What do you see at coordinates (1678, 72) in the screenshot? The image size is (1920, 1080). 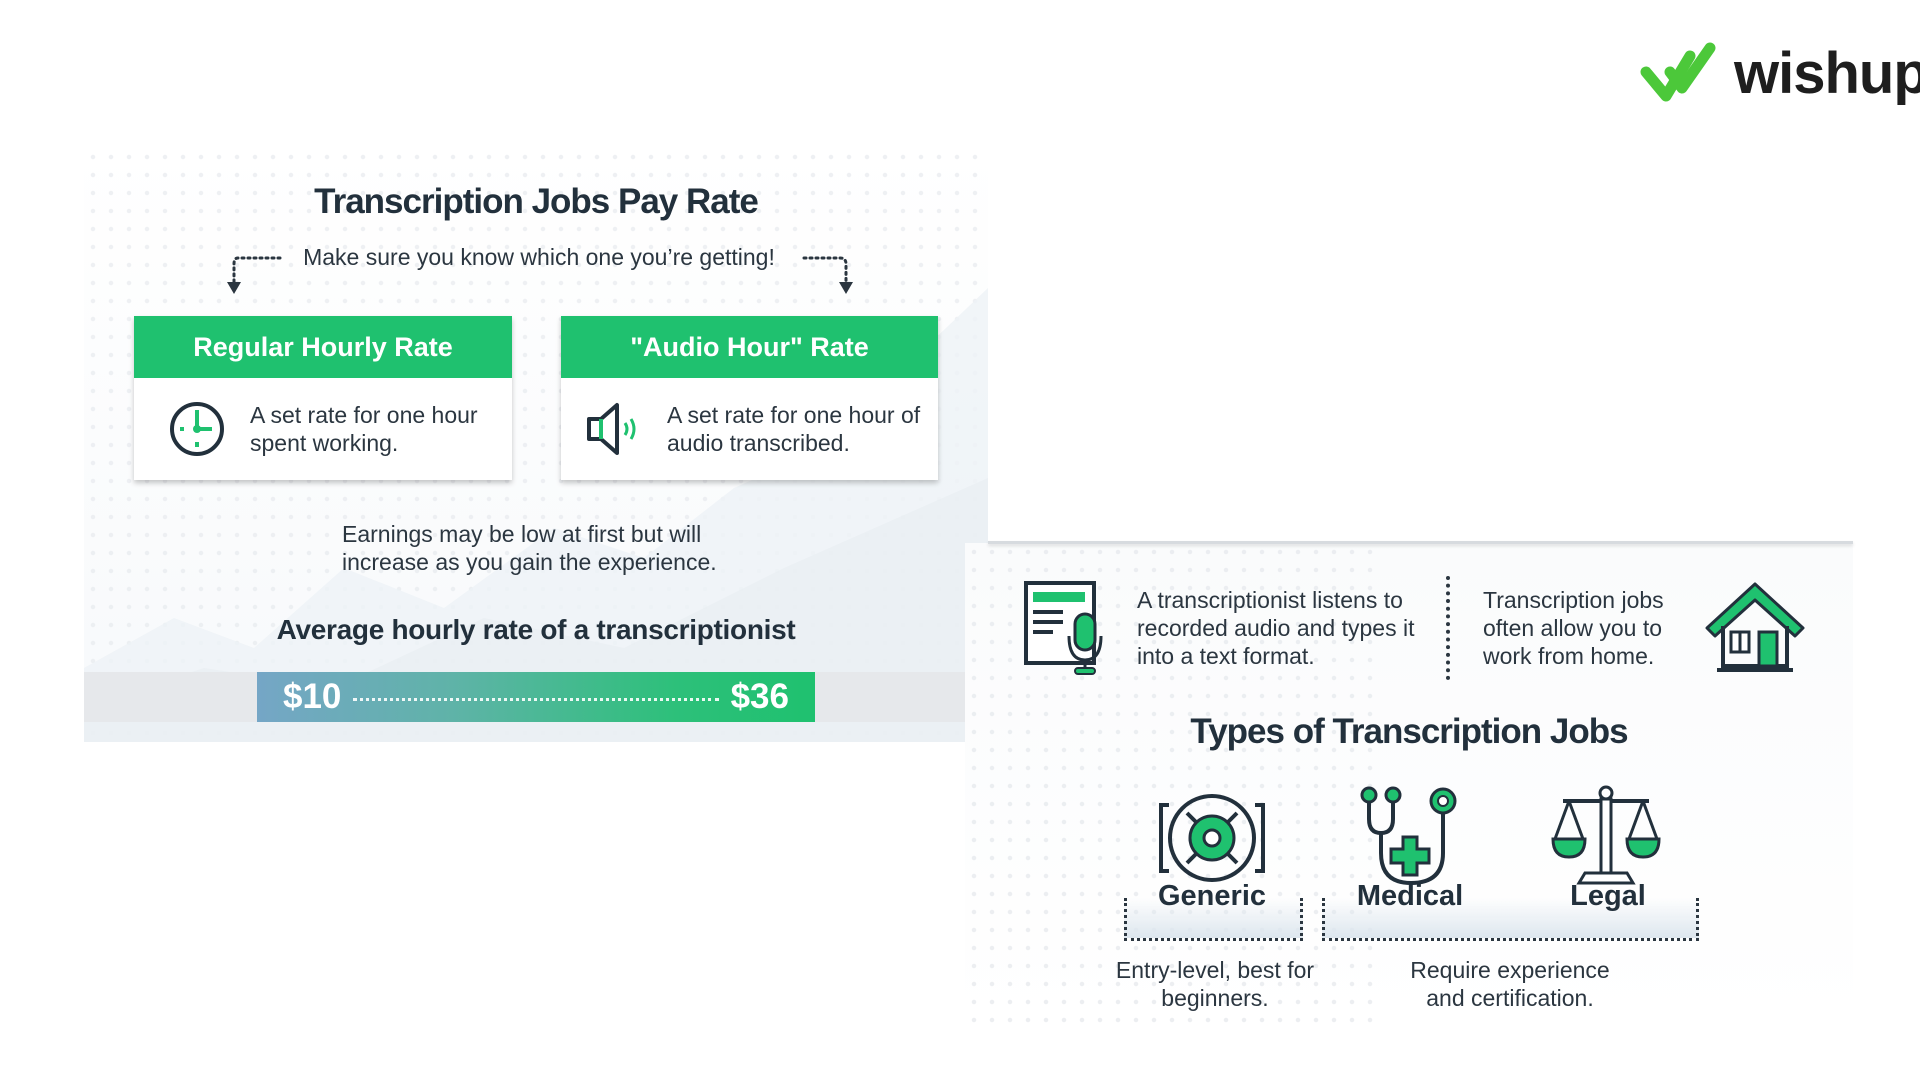 I see `double-check-icon` at bounding box center [1678, 72].